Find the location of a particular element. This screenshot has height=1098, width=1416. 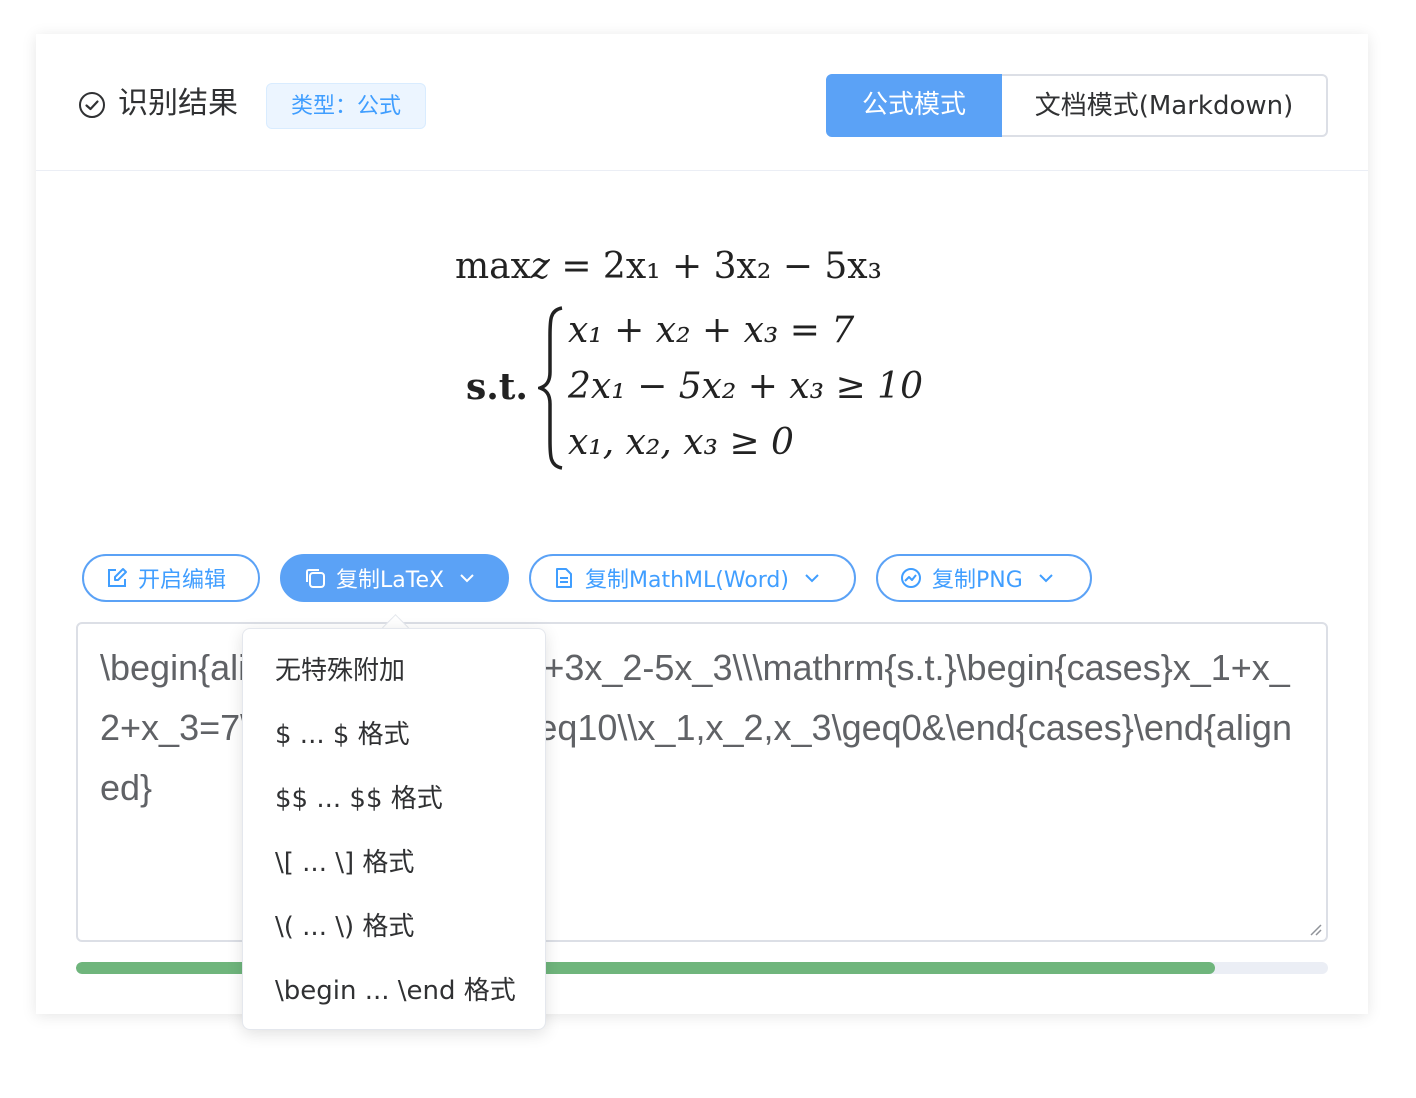

copy-icon is located at coordinates (315, 578).